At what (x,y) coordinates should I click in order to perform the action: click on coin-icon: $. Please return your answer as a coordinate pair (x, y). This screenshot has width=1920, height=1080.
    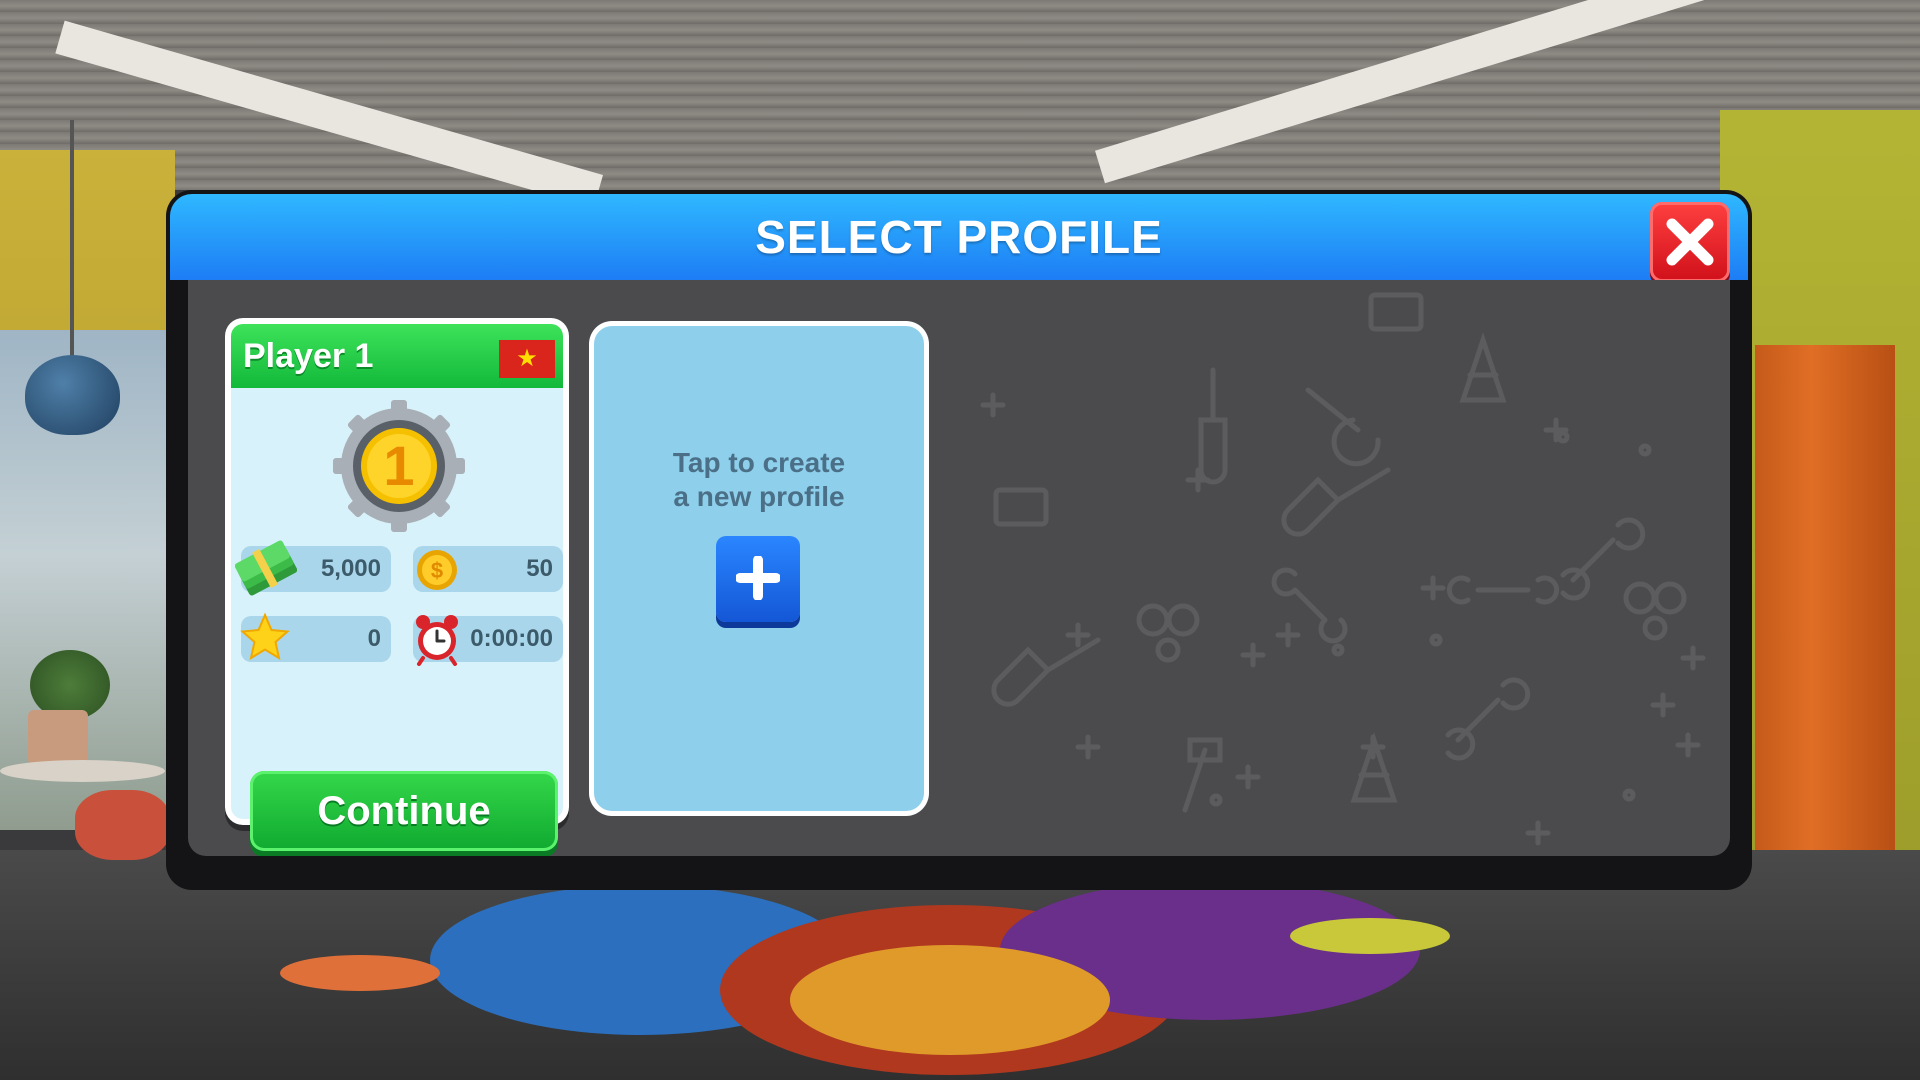
    Looking at the image, I should click on (437, 570).